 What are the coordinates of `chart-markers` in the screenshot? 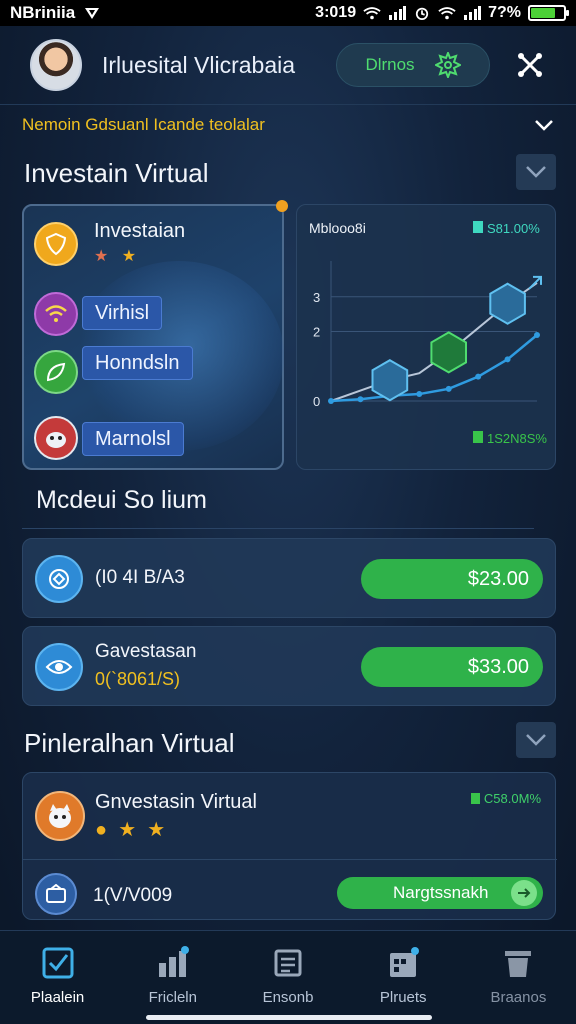 It's located at (456, 338).